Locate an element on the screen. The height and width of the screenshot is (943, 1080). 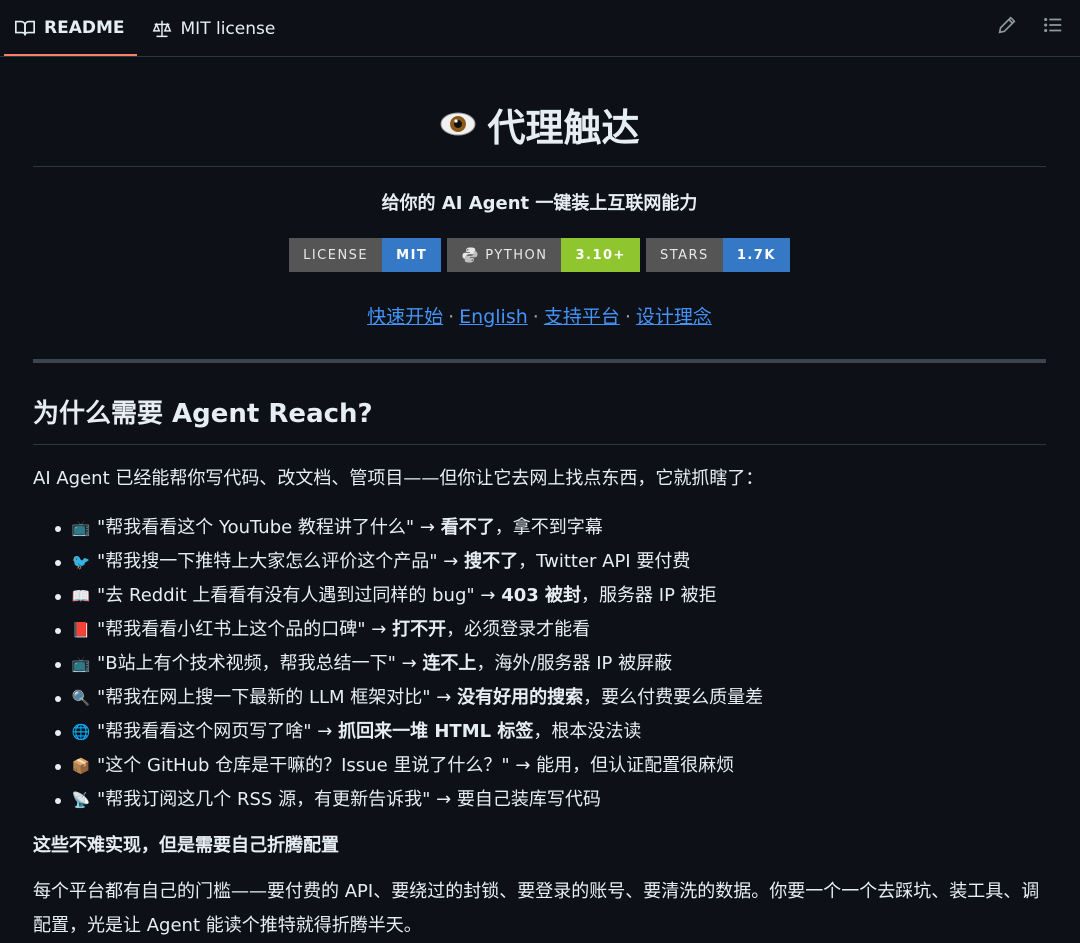
page-title: 代理触达 is located at coordinates (539, 124).